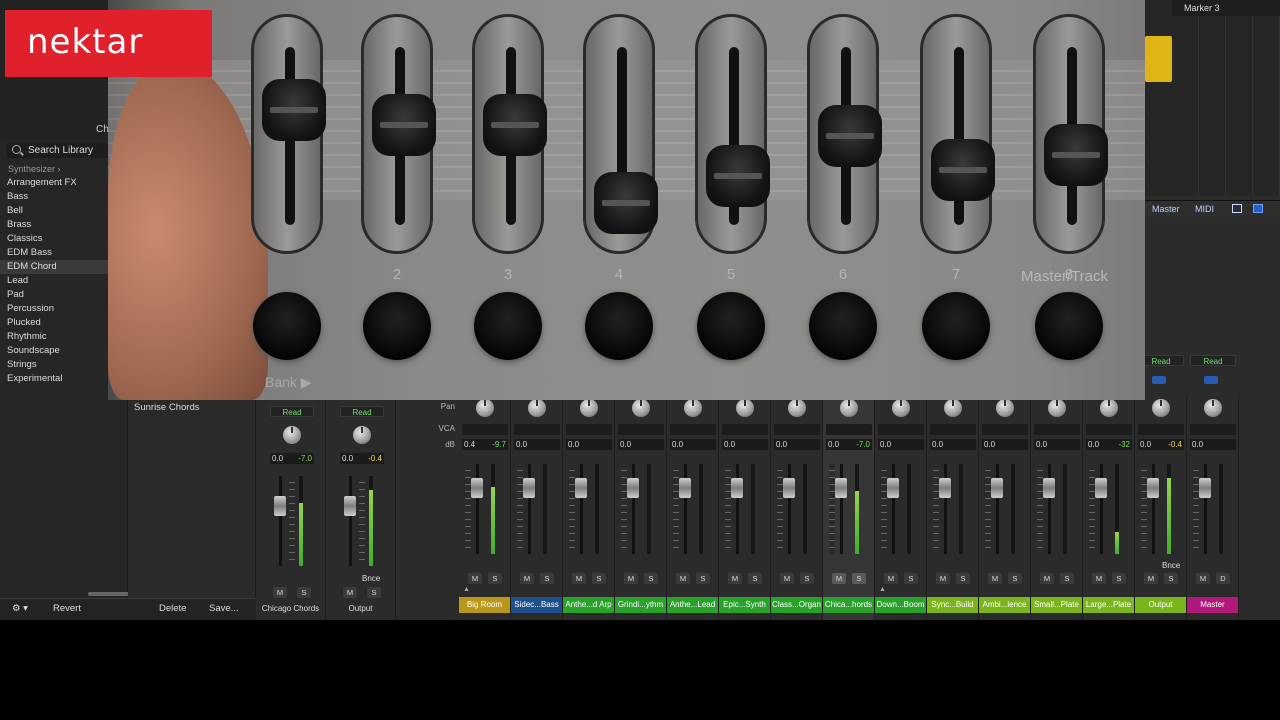  I want to click on channel-name: Sidec...Bass, so click(536, 605).